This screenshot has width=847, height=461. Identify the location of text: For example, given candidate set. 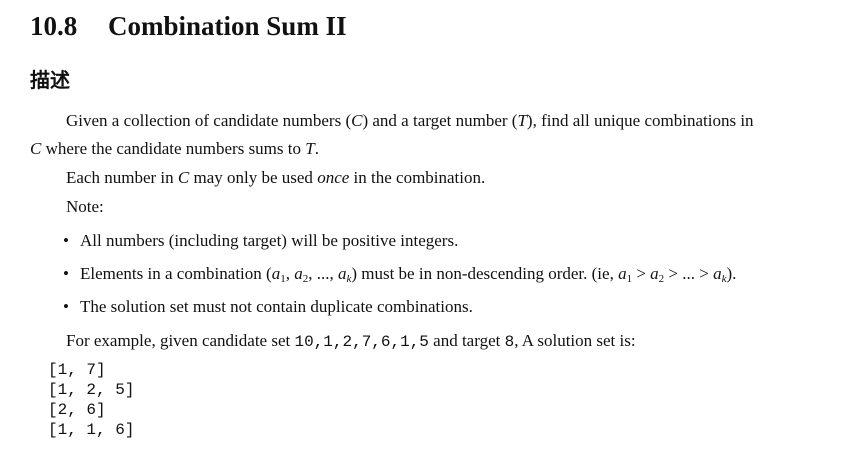
(180, 340).